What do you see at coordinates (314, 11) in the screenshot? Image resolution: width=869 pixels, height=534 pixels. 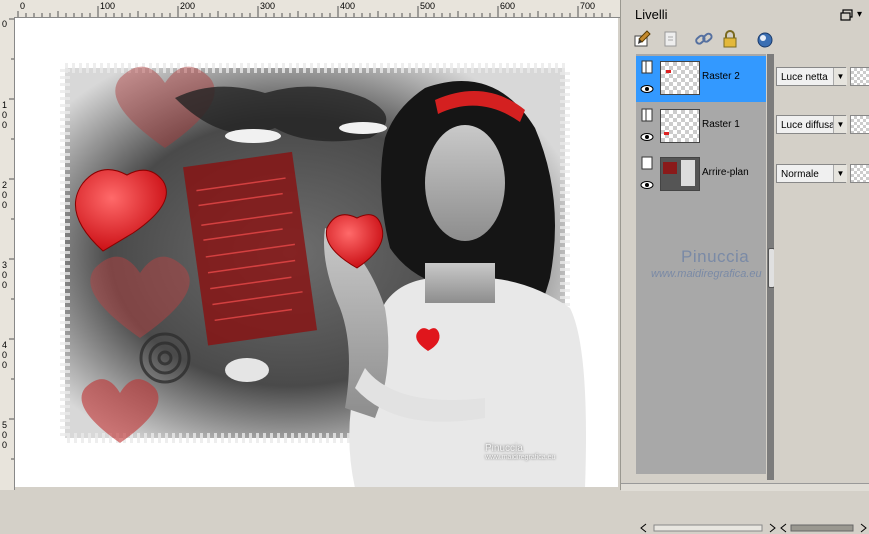 I see `ruler-ticks` at bounding box center [314, 11].